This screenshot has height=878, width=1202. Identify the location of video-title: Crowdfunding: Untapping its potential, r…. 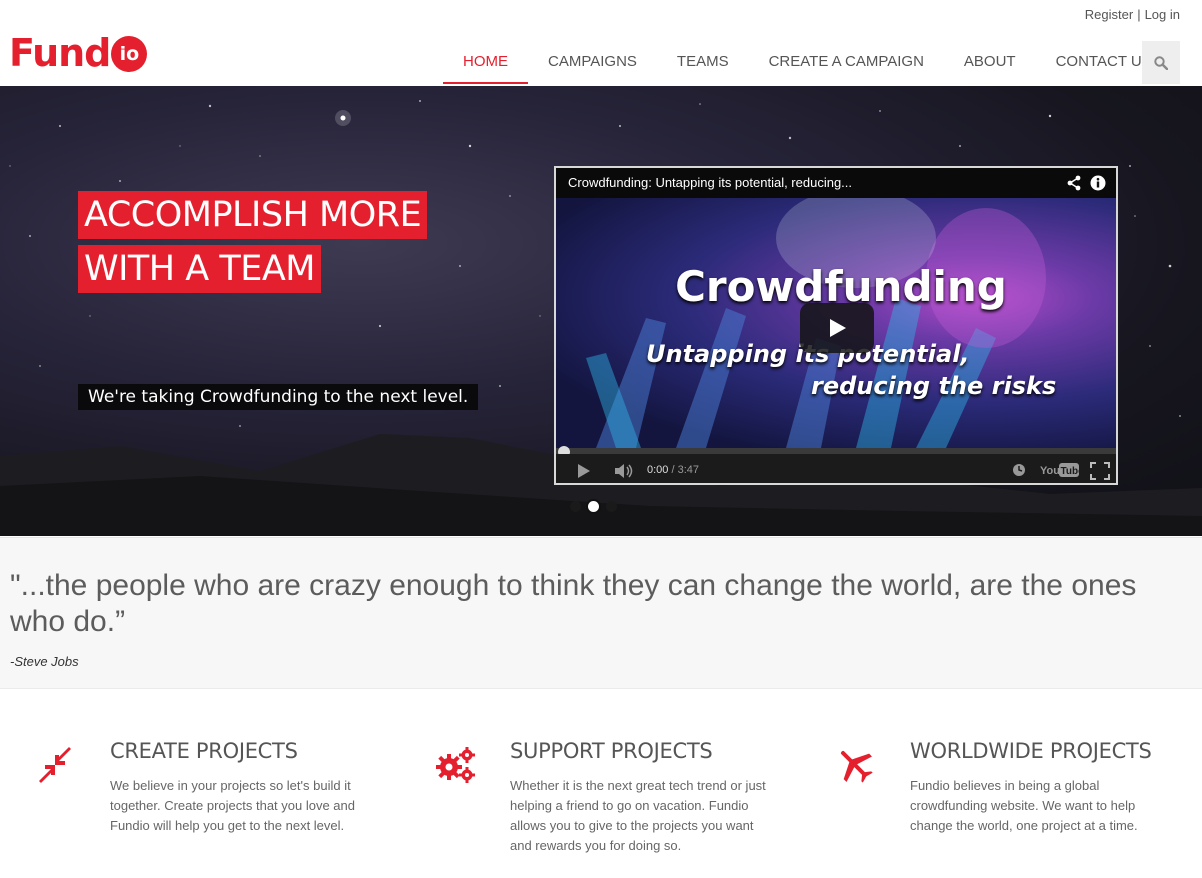
(710, 182).